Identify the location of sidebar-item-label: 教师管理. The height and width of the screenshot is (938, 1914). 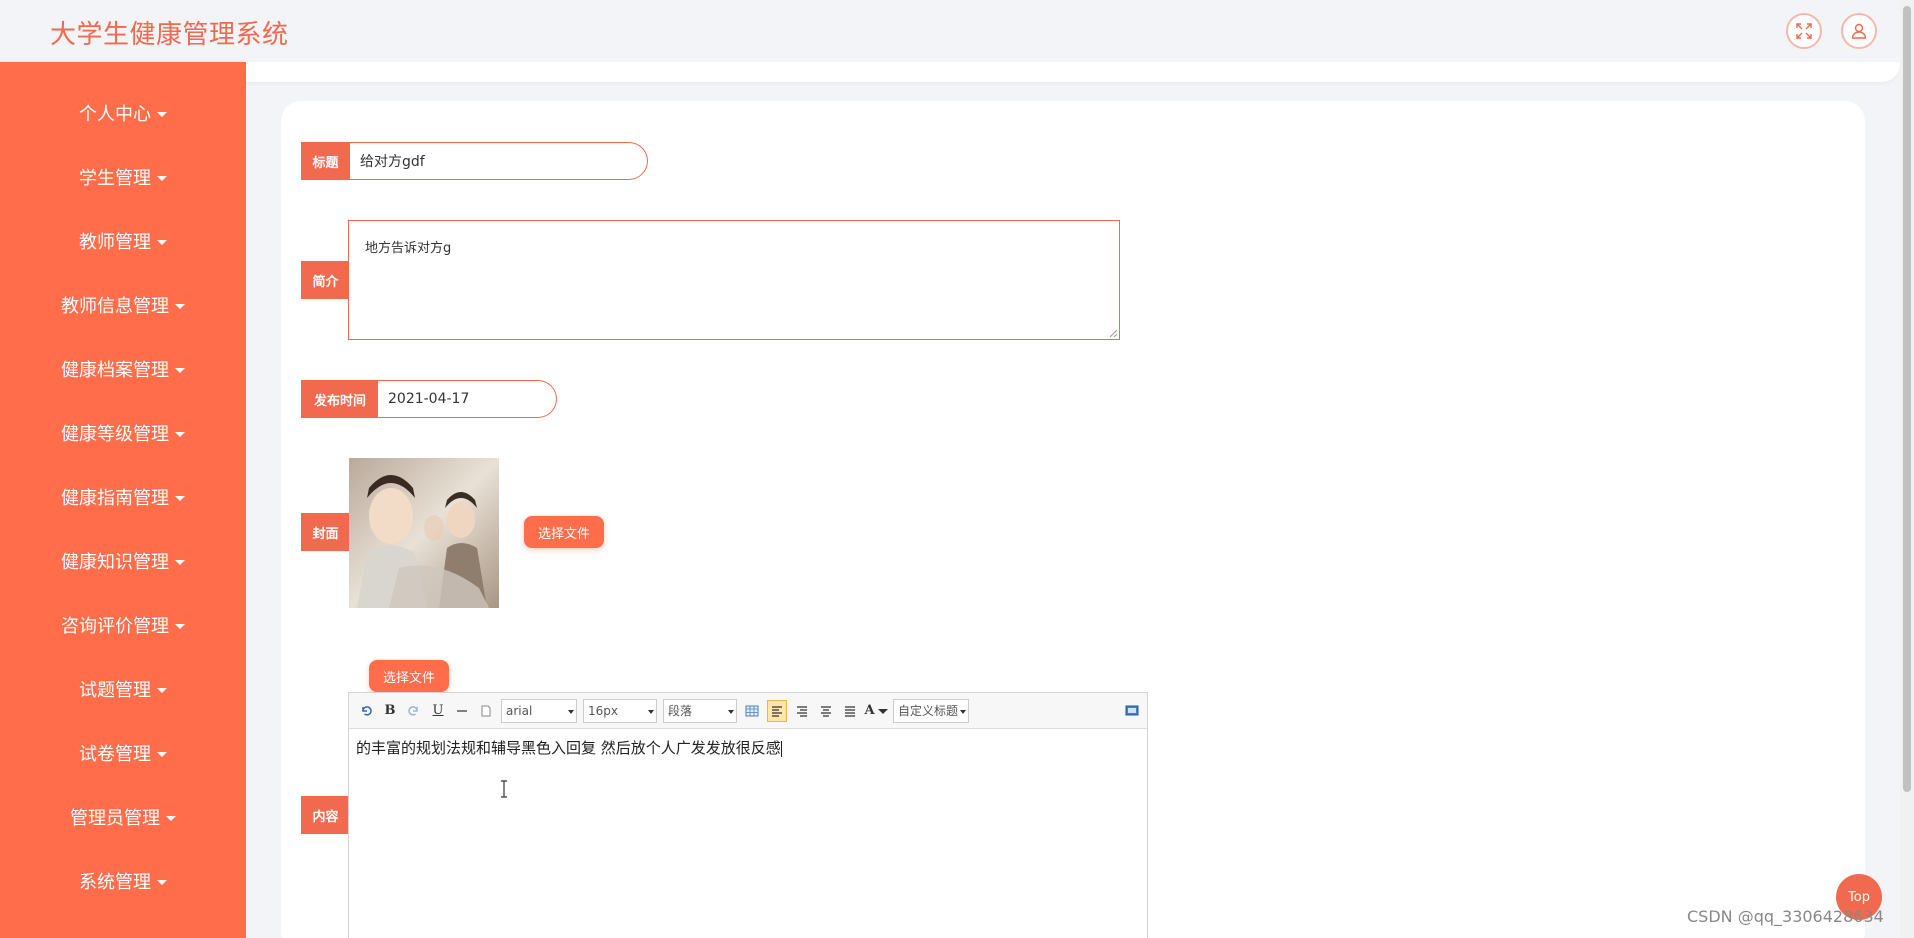
(115, 242).